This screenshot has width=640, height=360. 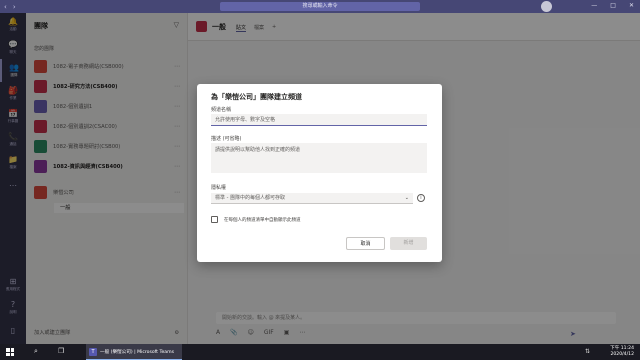 I want to click on close-icon: ✕, so click(x=631, y=5).